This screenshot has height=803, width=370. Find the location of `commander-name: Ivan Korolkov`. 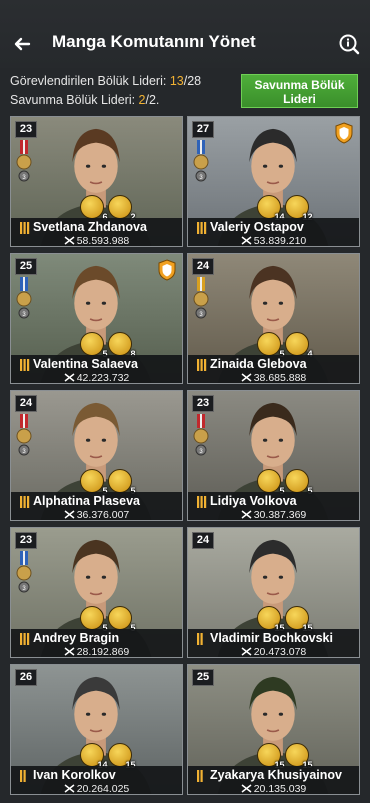

commander-name: Ivan Korolkov is located at coordinates (74, 775).